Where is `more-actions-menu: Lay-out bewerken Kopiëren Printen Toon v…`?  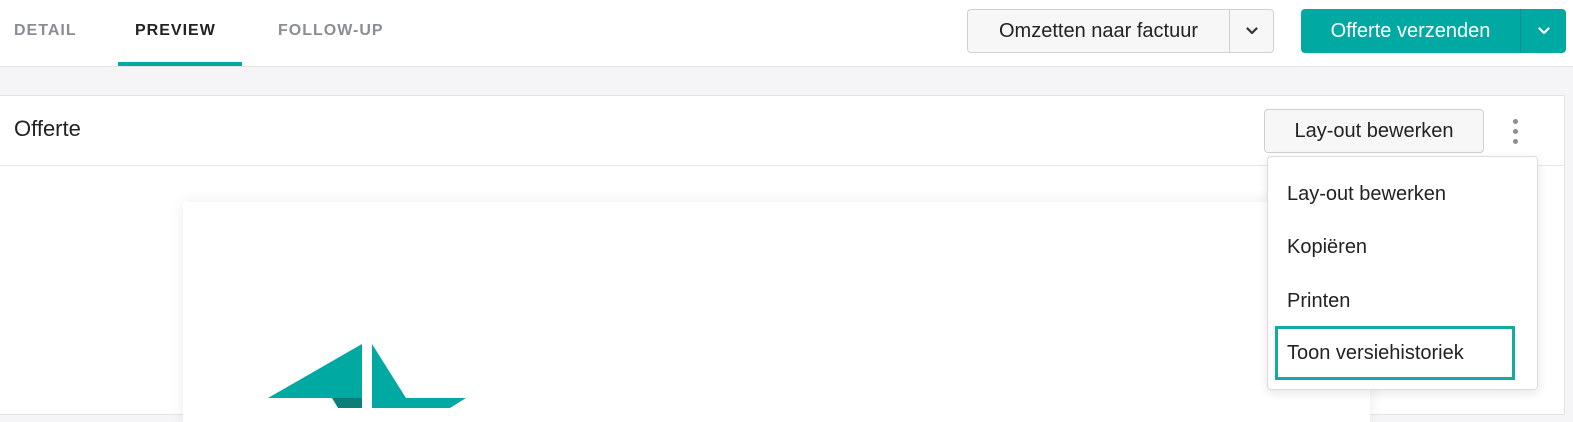
more-actions-menu: Lay-out bewerken Kopiëren Printen Toon v… is located at coordinates (1402, 273).